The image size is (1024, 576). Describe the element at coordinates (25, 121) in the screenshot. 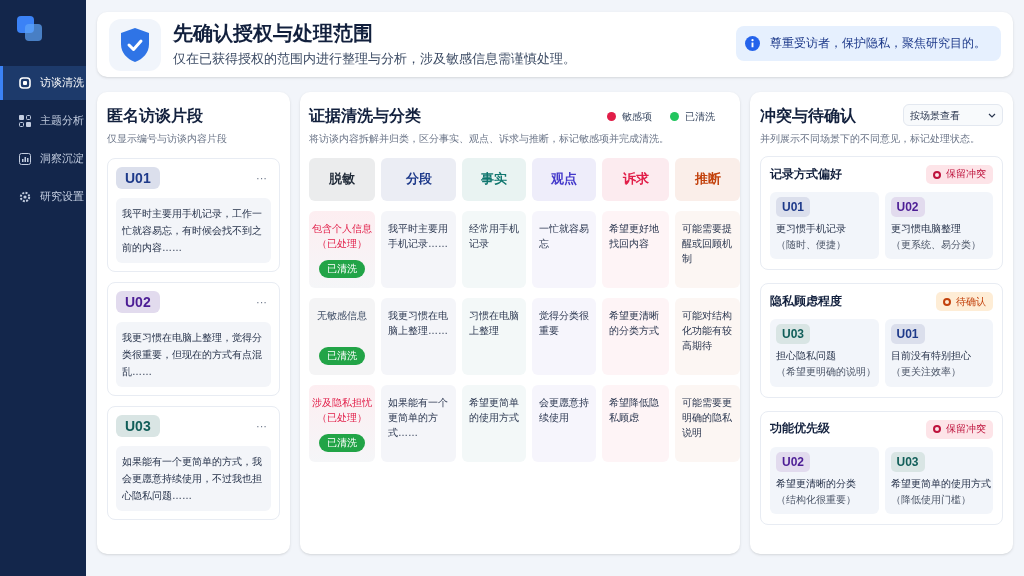

I see `grid-icon` at that location.